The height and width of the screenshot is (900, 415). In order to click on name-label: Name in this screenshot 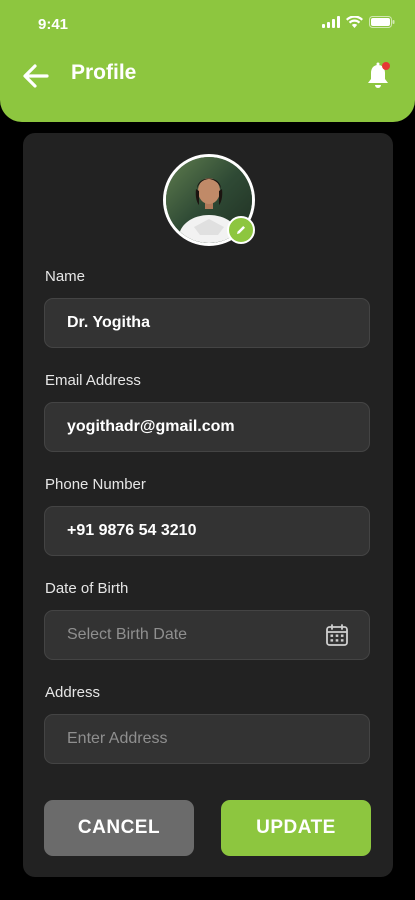, I will do `click(65, 276)`.